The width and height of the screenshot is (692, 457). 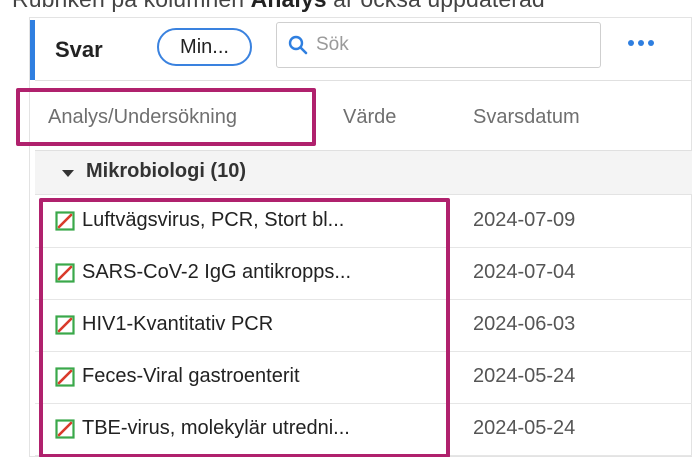 I want to click on group-label: Mikrobiologi (10), so click(x=166, y=171).